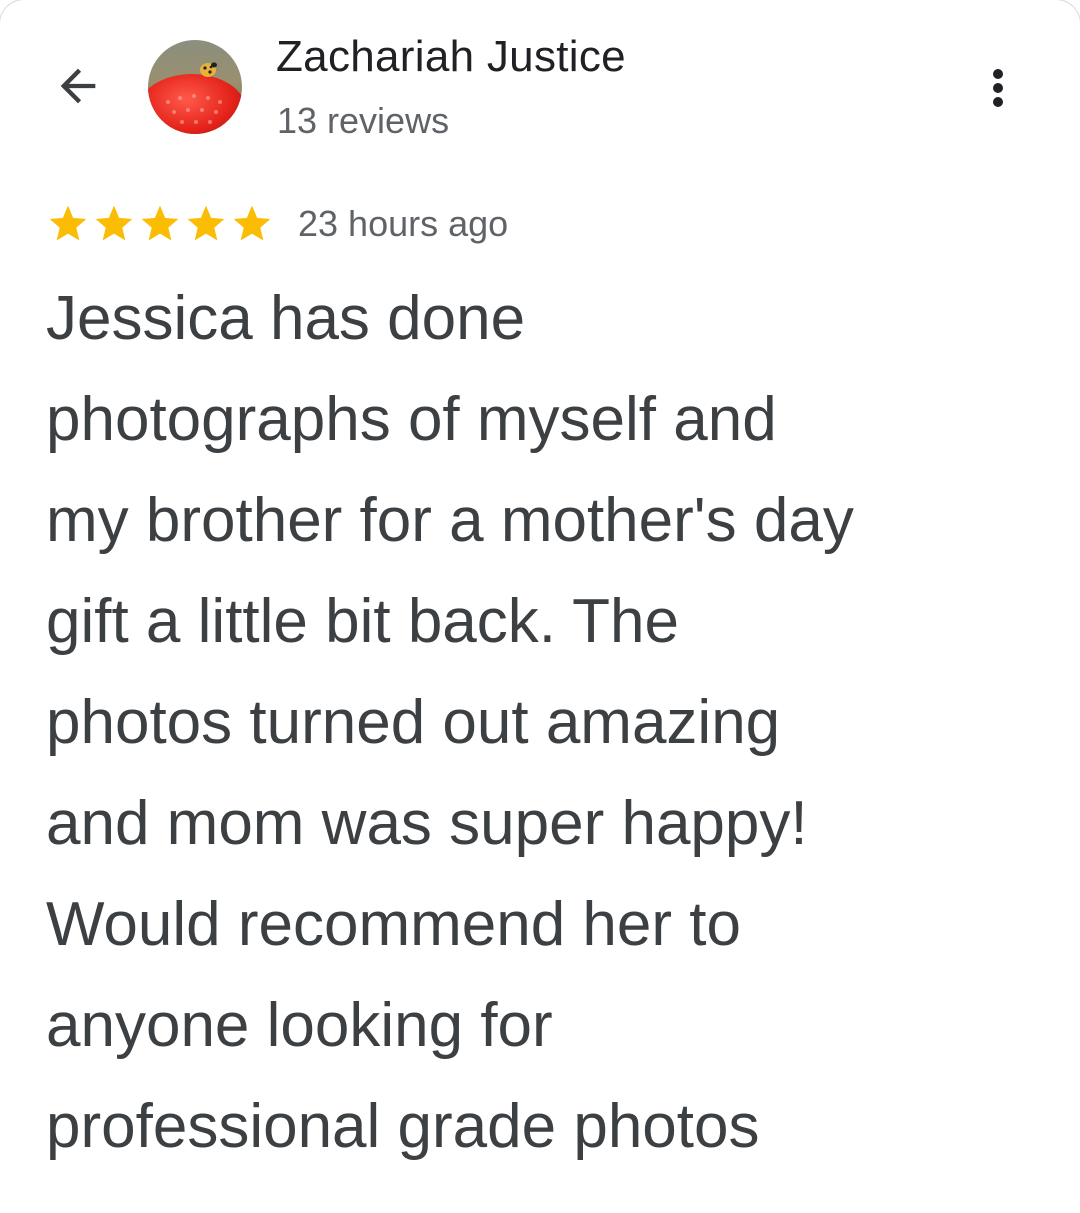 The height and width of the screenshot is (1213, 1080). I want to click on back-button, so click(78, 86).